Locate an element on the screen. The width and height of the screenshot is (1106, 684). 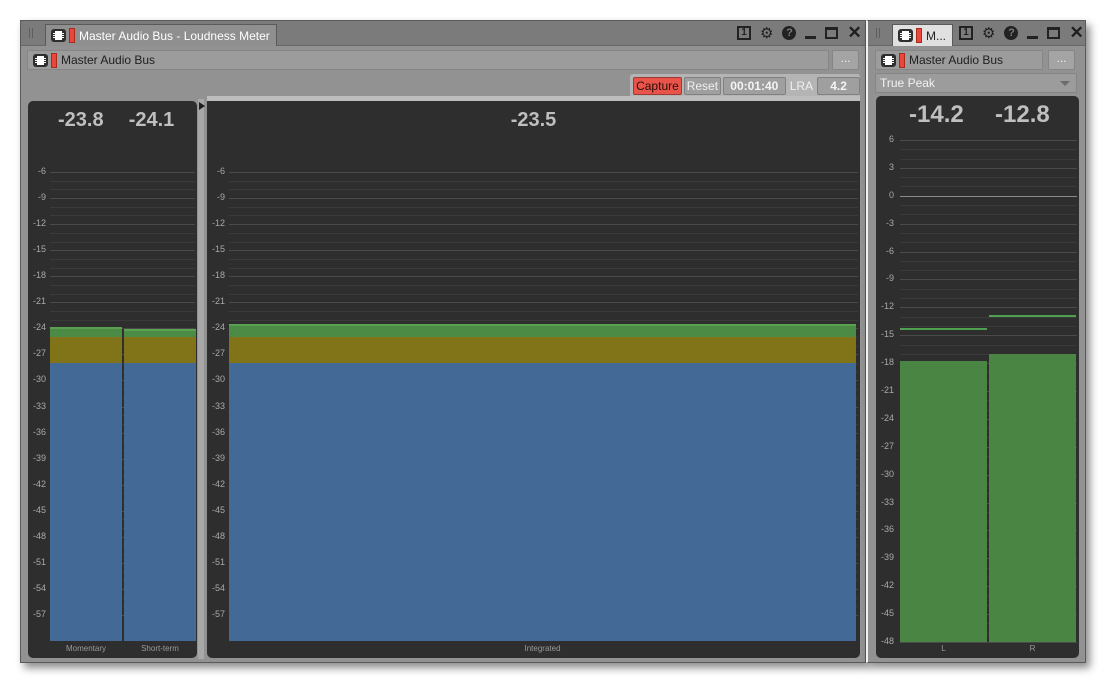
true-peak-scale-tick-label: 6 is located at coordinates (891, 139).